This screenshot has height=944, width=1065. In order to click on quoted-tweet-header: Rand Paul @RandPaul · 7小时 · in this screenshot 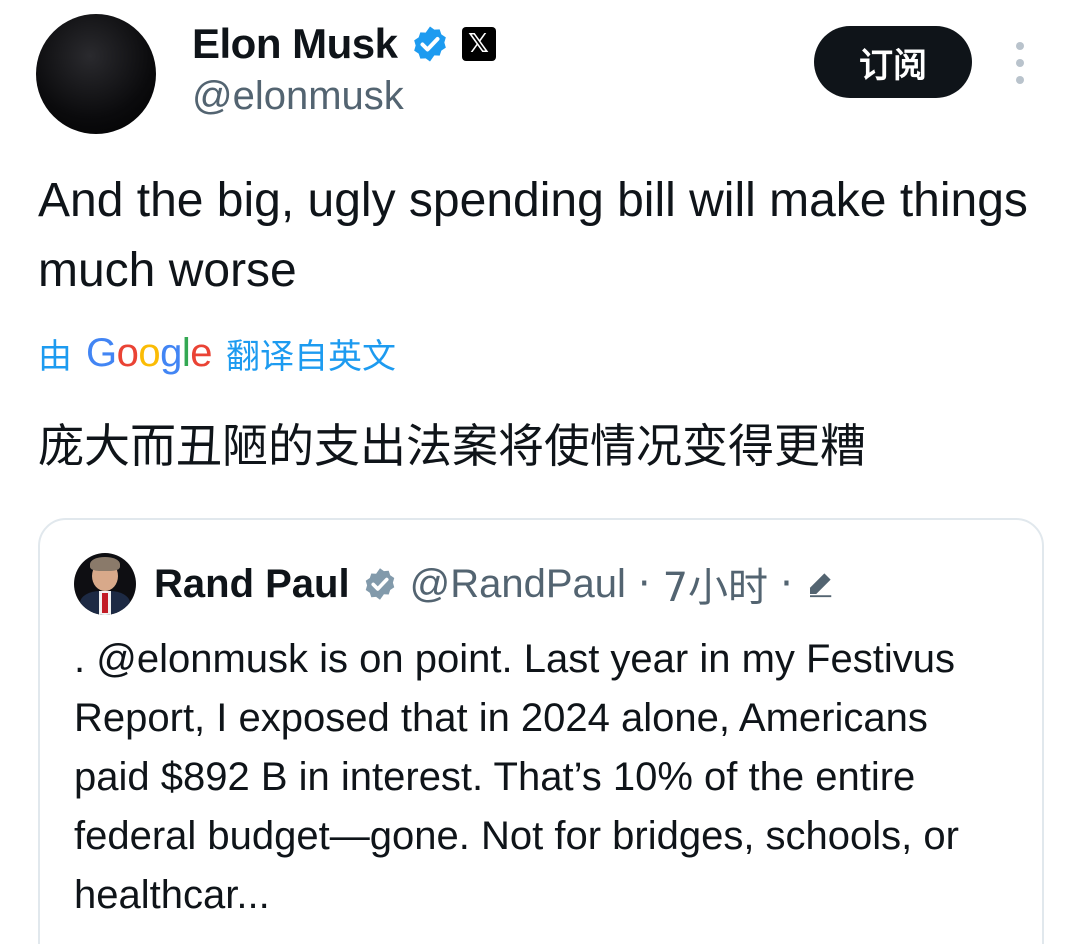, I will do `click(454, 584)`.